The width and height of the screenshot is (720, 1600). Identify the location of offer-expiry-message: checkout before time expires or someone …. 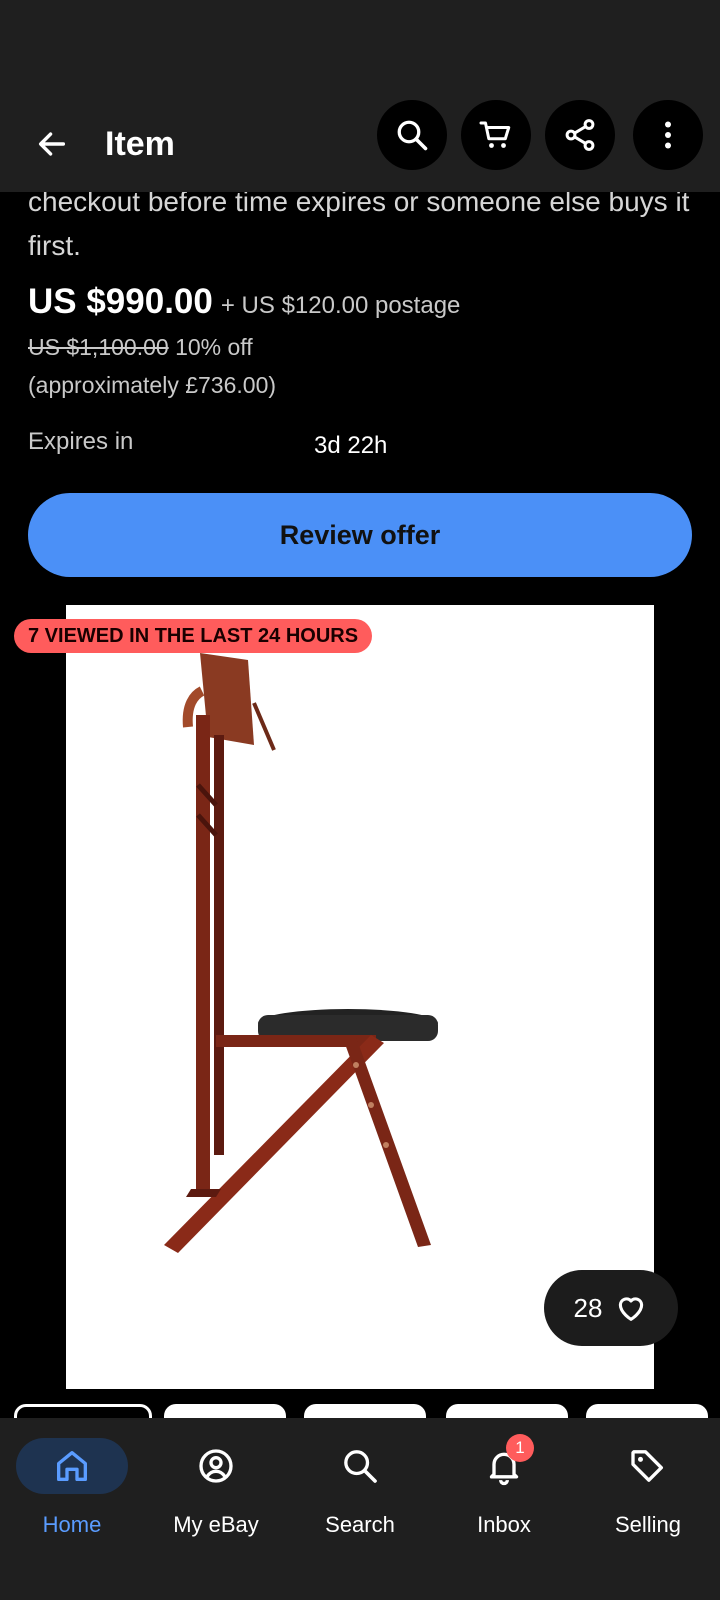
(359, 223).